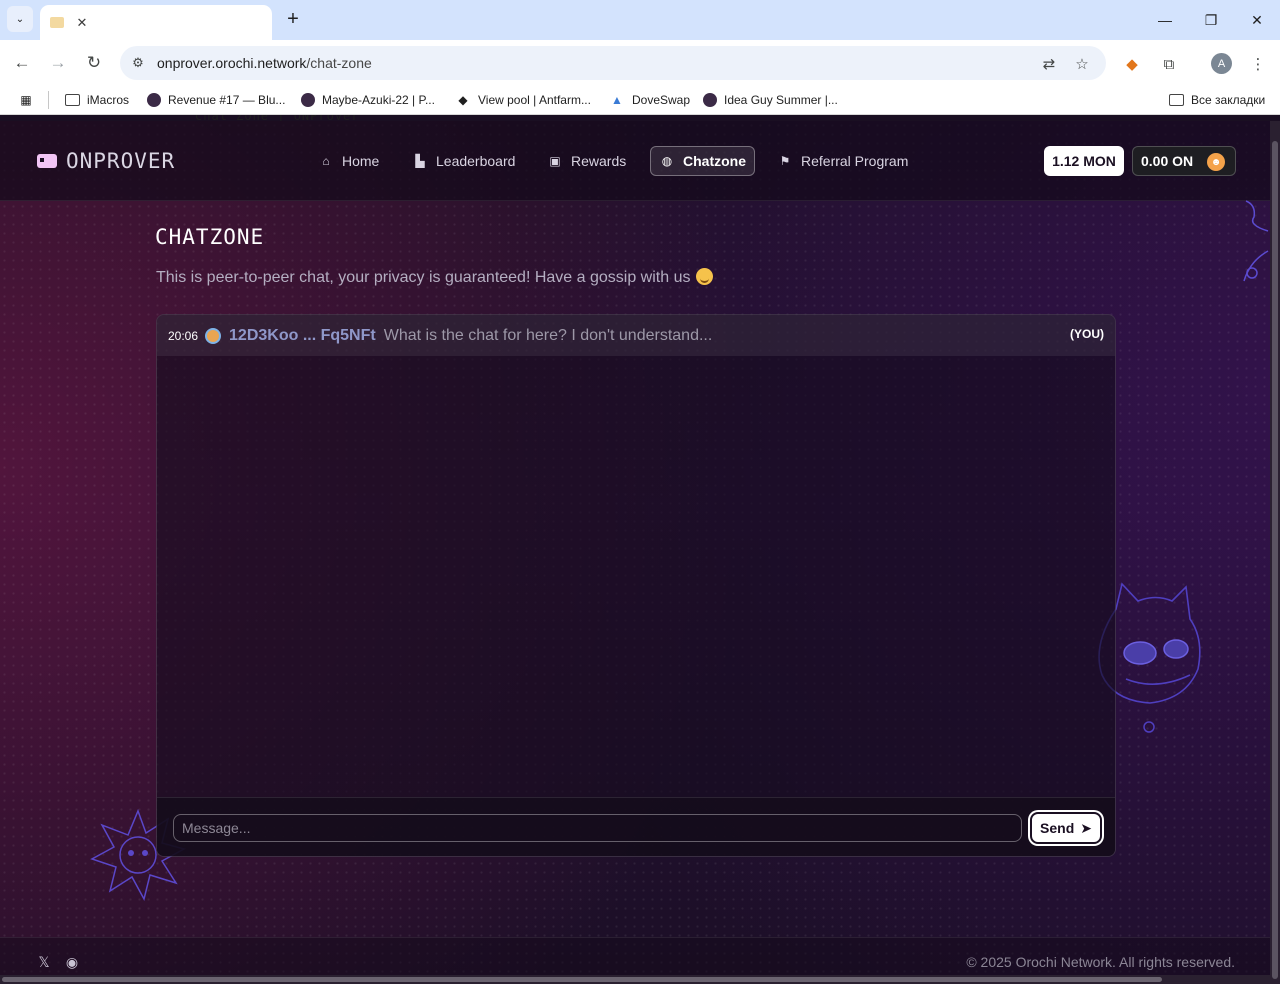  What do you see at coordinates (1082, 64) in the screenshot?
I see `bookmark-star-icon: ☆` at bounding box center [1082, 64].